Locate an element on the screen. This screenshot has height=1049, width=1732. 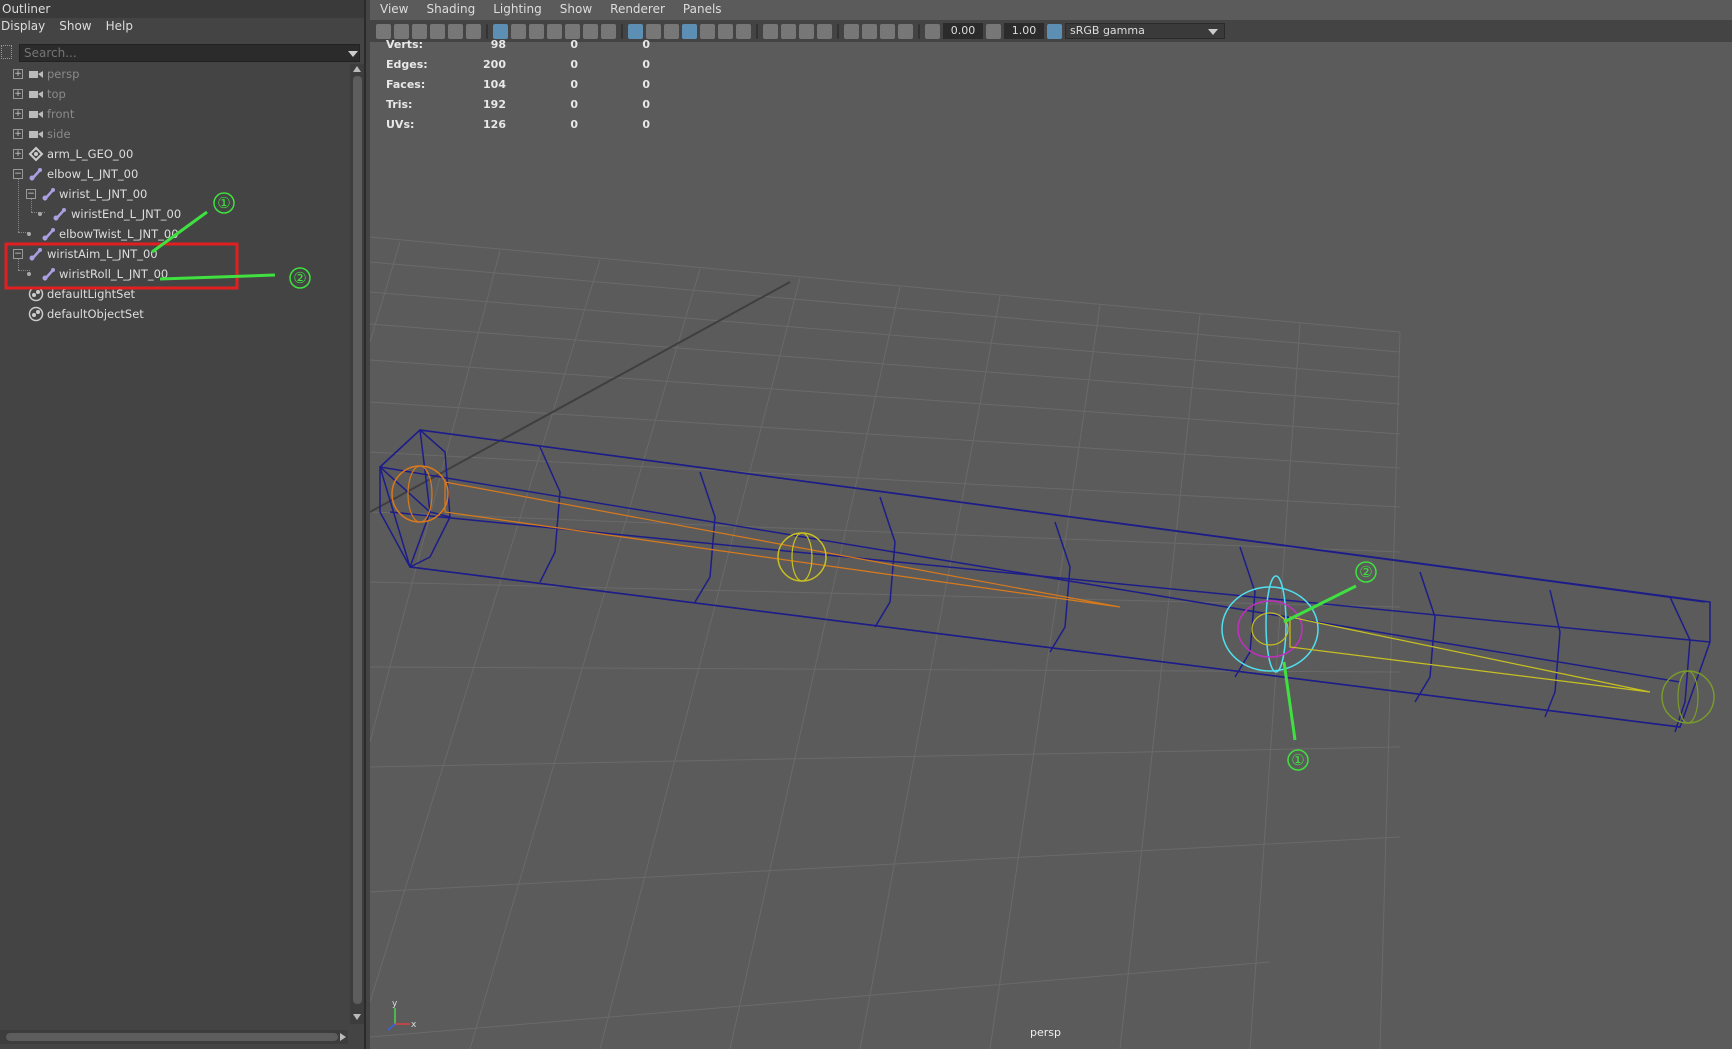
wirist-aim-joint is located at coordinates (1270, 624).